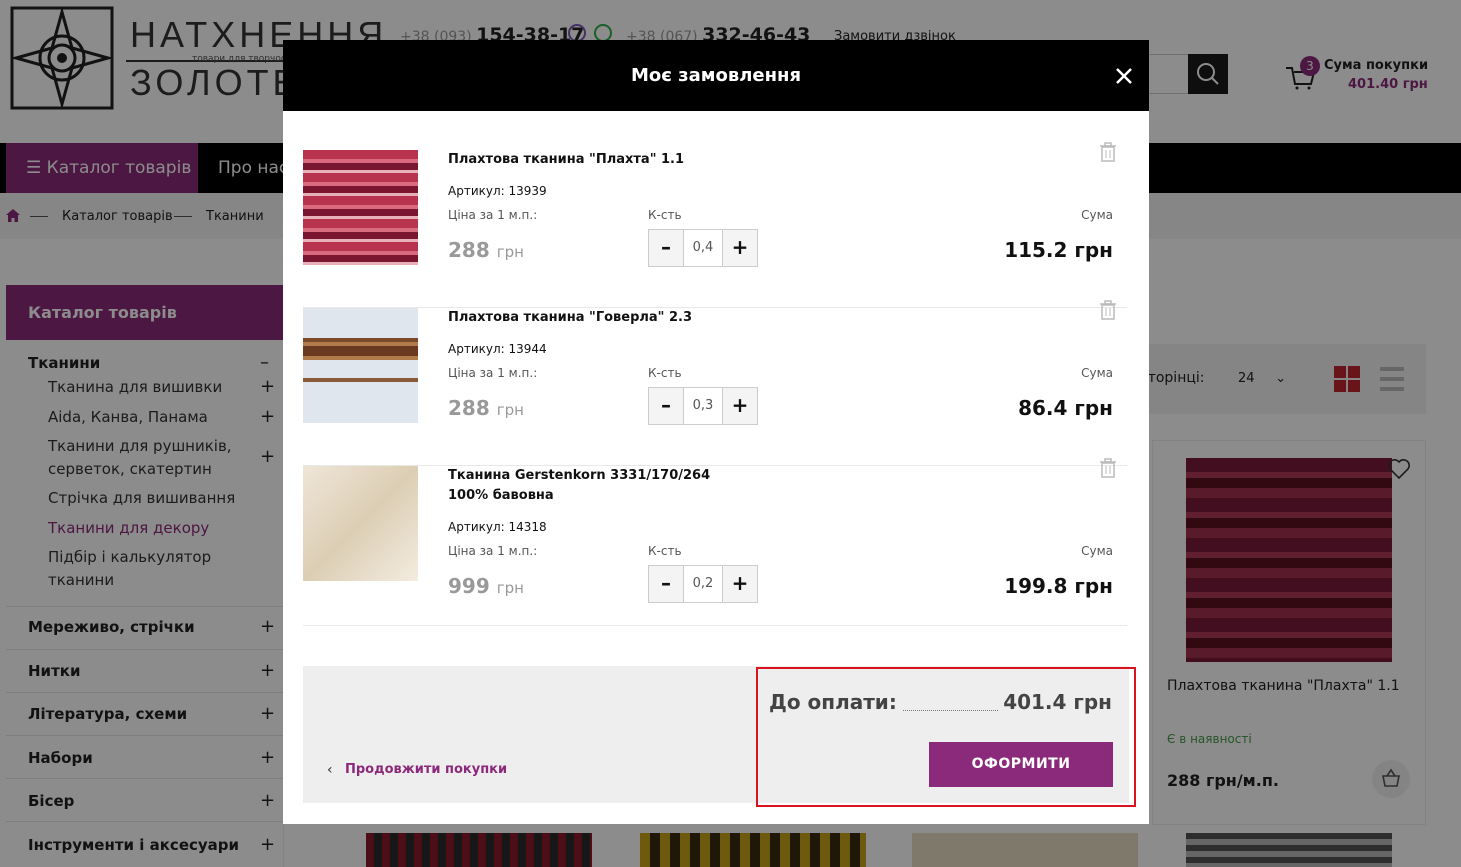 The width and height of the screenshot is (1461, 867). I want to click on checkout-button: ОФОРМИТИ, so click(1021, 764).